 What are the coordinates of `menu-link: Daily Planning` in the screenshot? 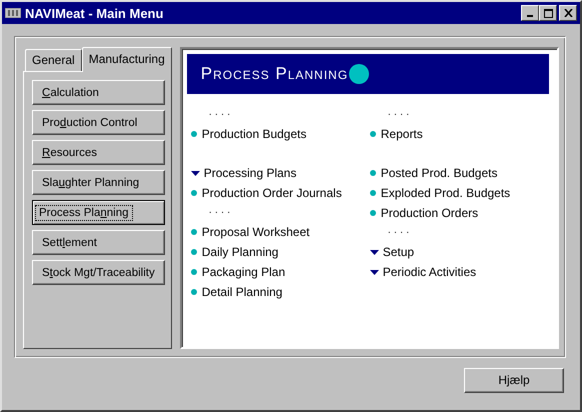 It's located at (240, 252).